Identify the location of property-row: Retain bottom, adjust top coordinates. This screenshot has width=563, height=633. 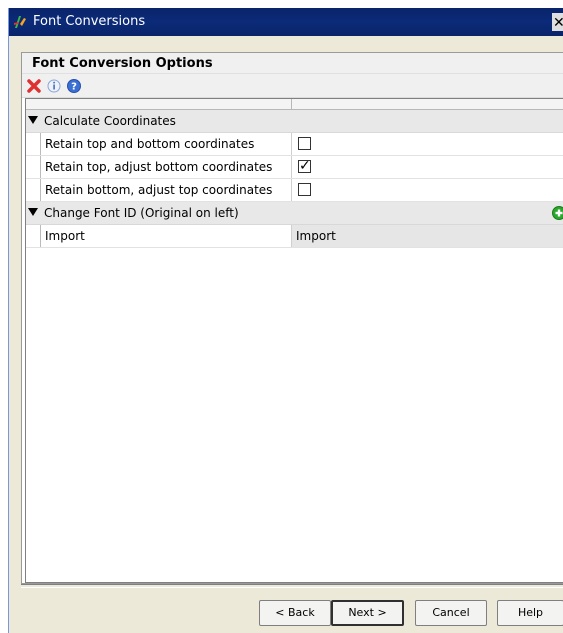
(294, 190).